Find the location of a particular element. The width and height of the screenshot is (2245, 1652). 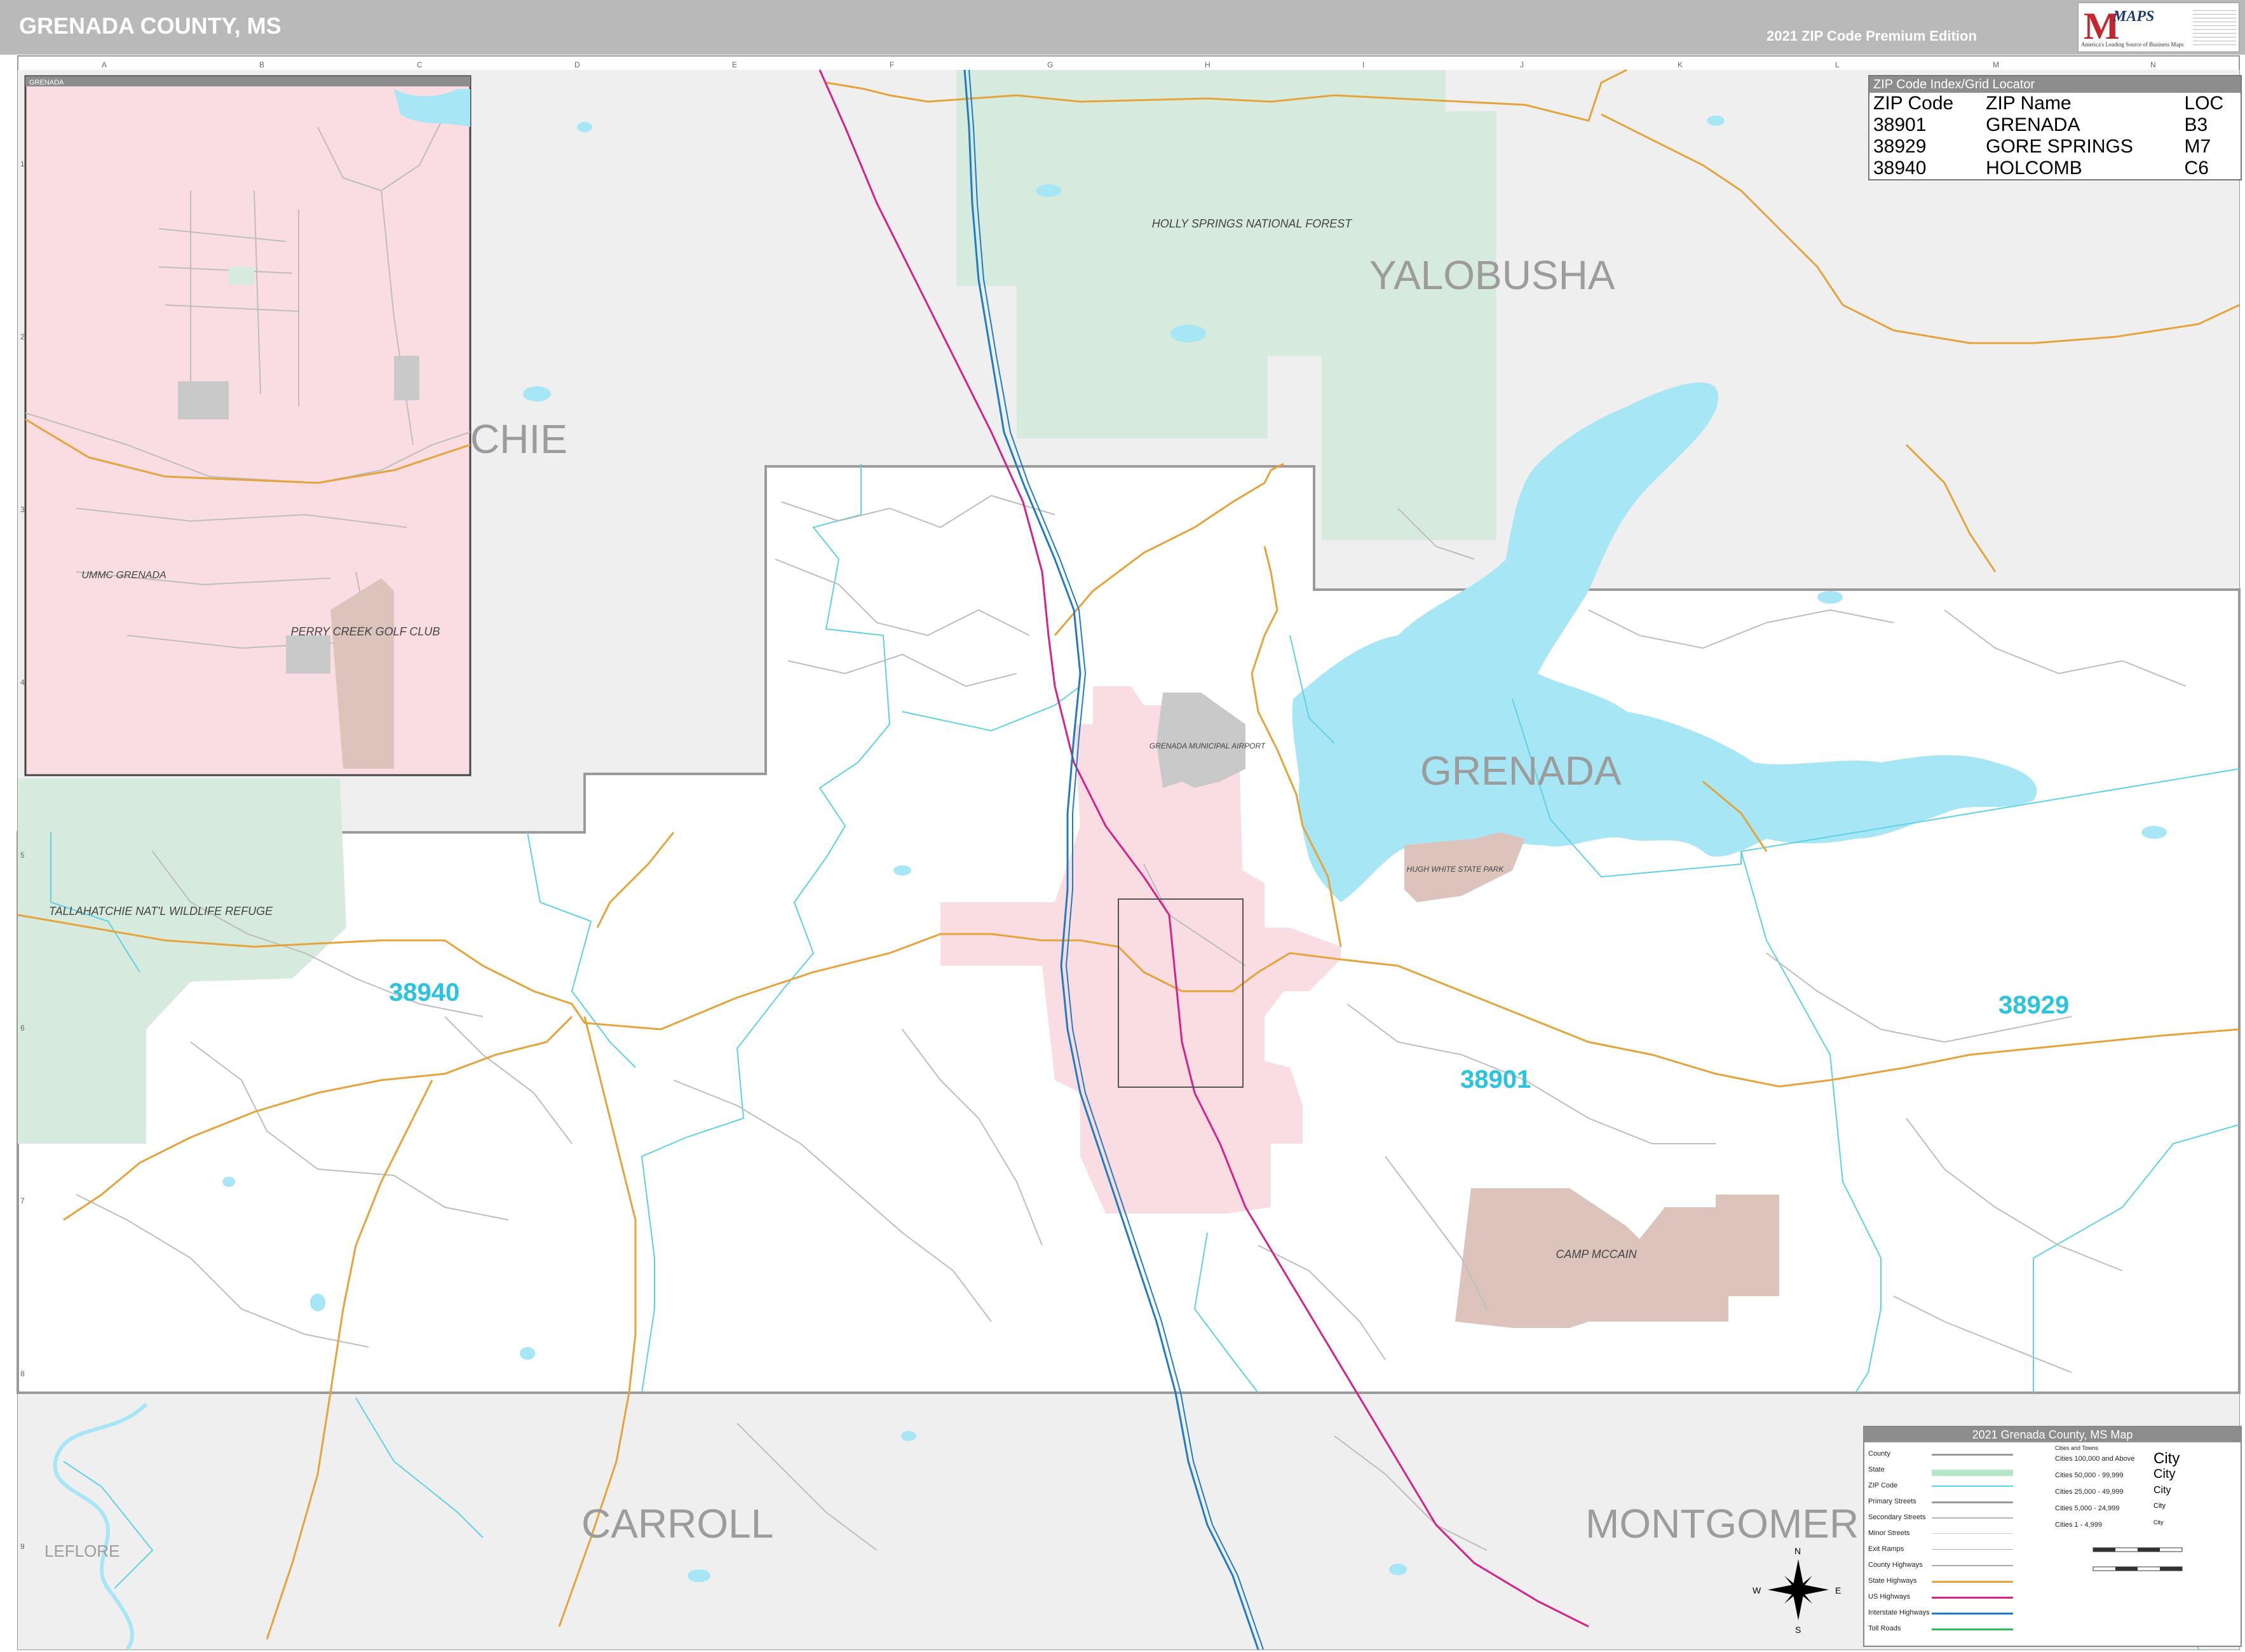

grid-row-label: 9 is located at coordinates (22, 1547).